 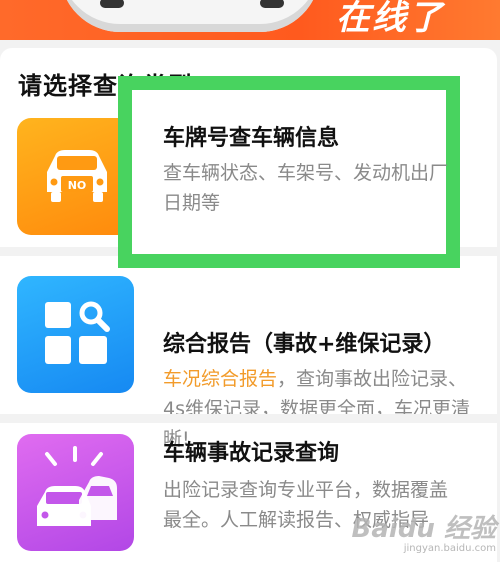 What do you see at coordinates (449, 548) in the screenshot?
I see `watermark-url: jingyan.baidu.com` at bounding box center [449, 548].